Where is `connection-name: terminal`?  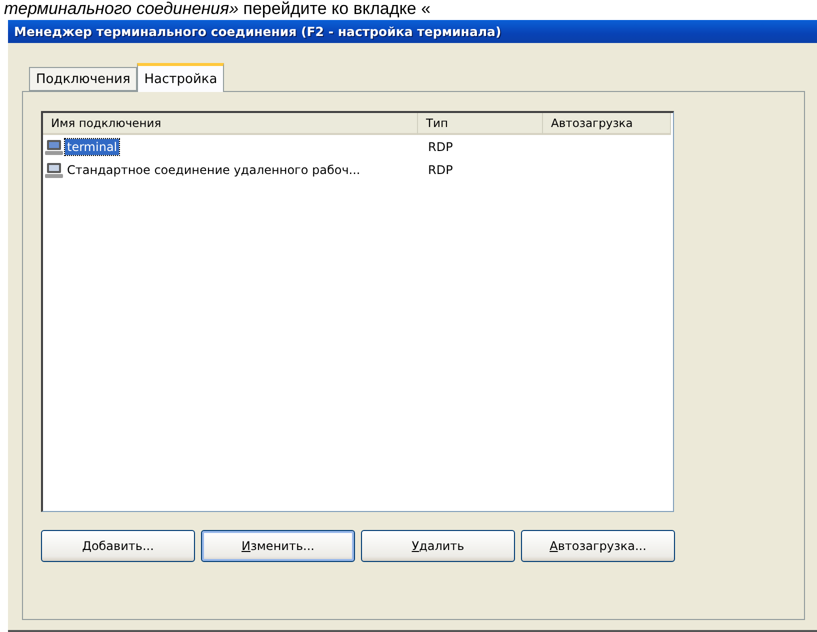 connection-name: terminal is located at coordinates (92, 146).